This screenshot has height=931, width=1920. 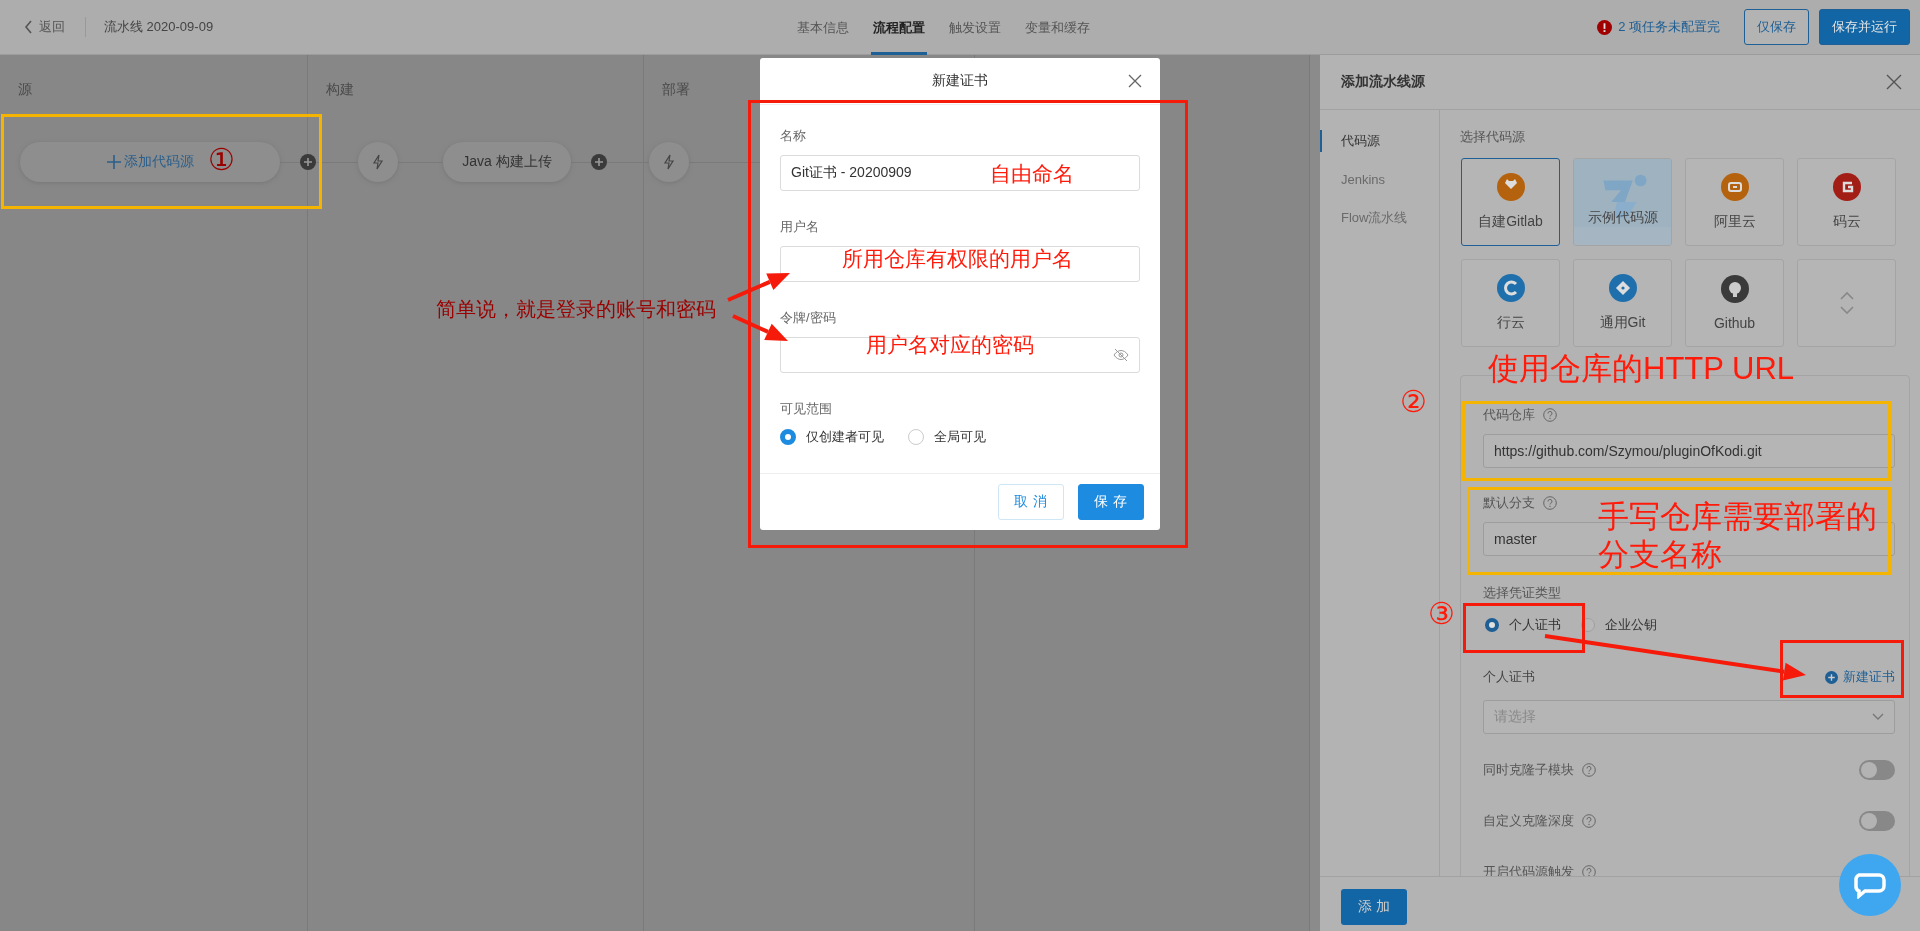 I want to click on field-label: 选择凭证类型, so click(x=1522, y=593).